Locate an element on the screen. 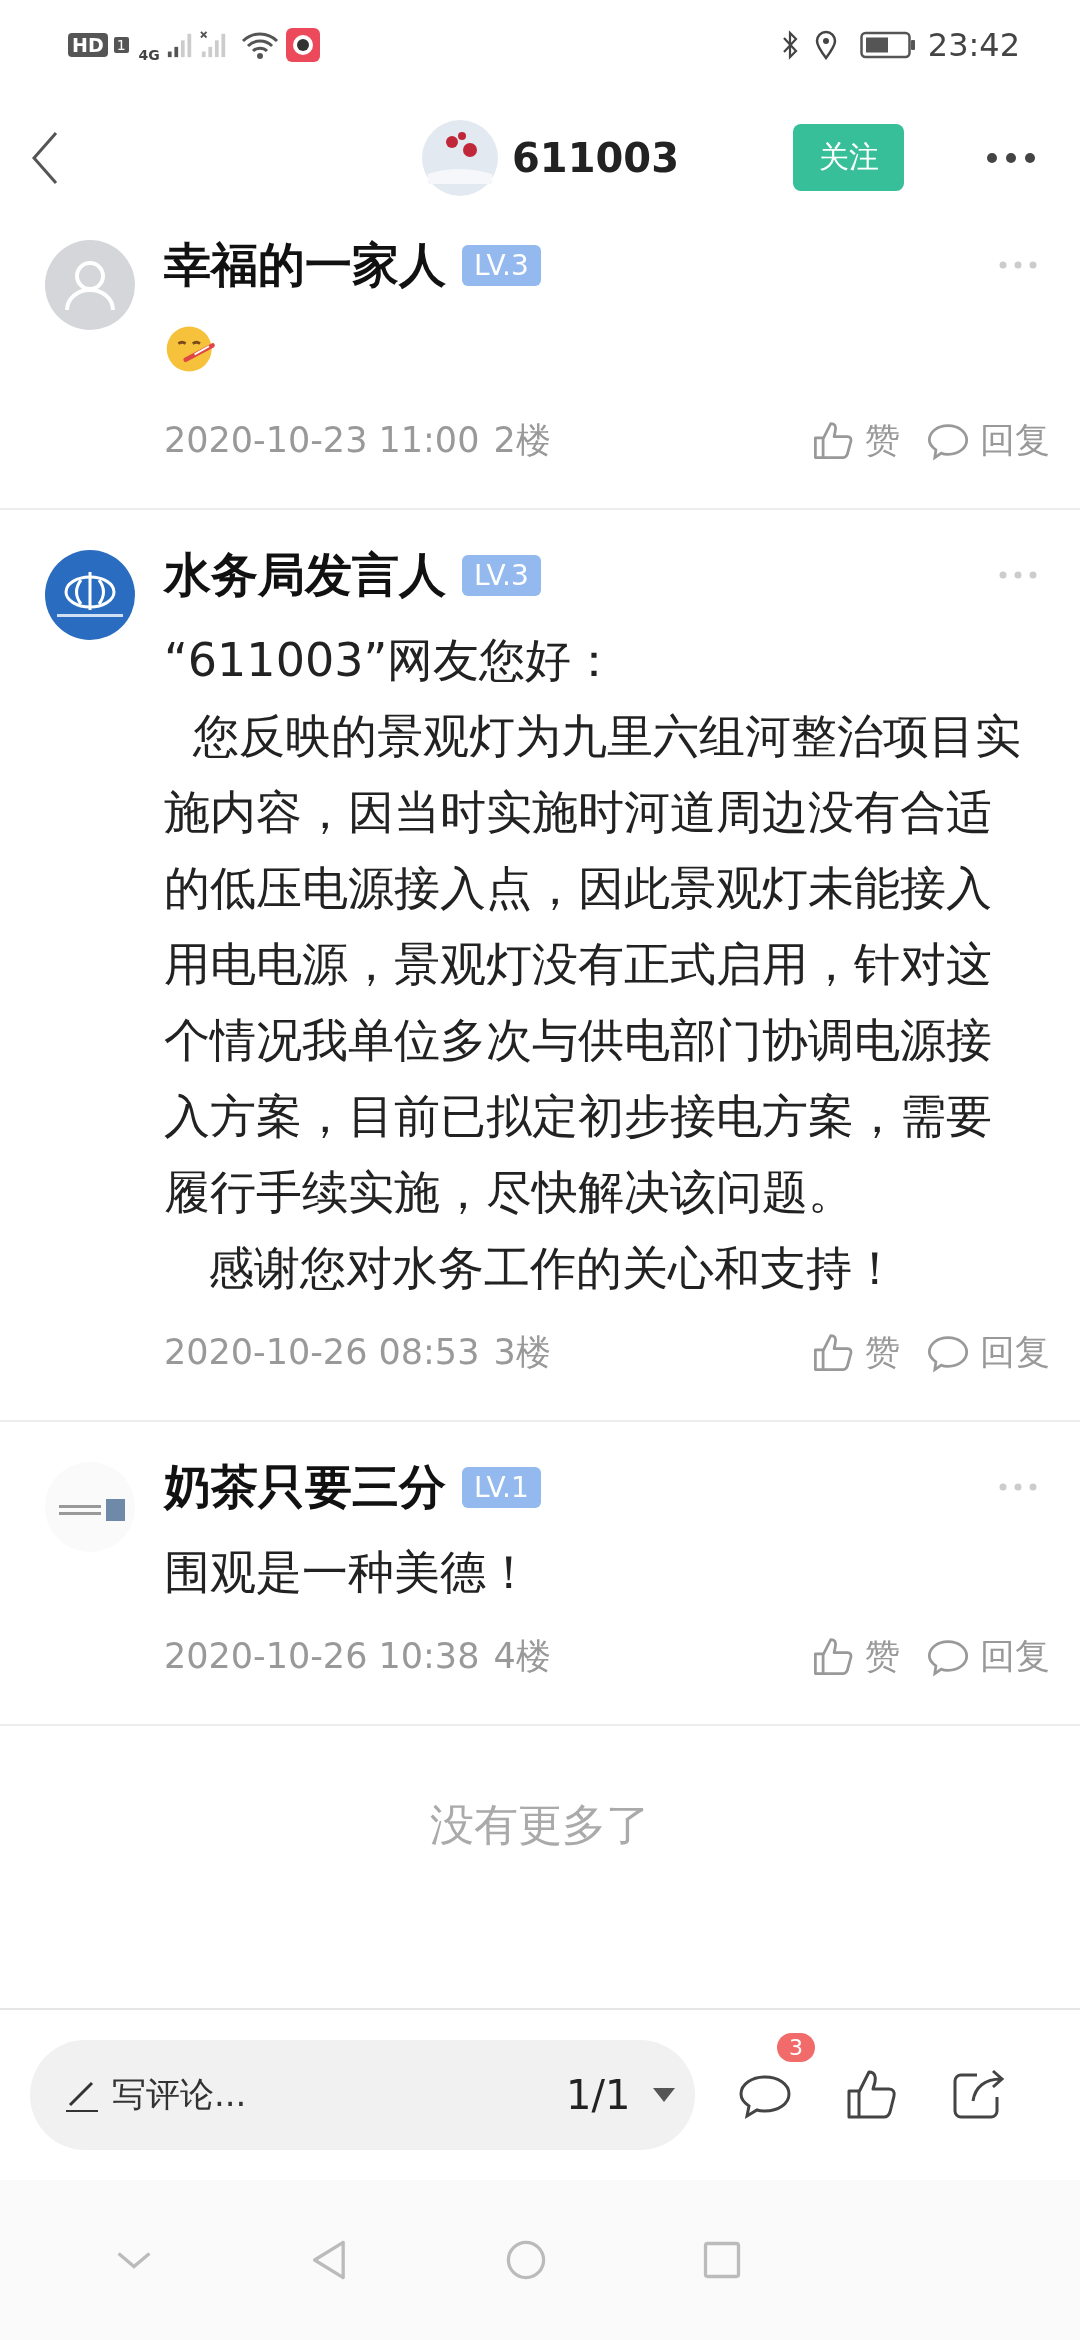 The image size is (1080, 2340). page-title: 611003 is located at coordinates (595, 157).